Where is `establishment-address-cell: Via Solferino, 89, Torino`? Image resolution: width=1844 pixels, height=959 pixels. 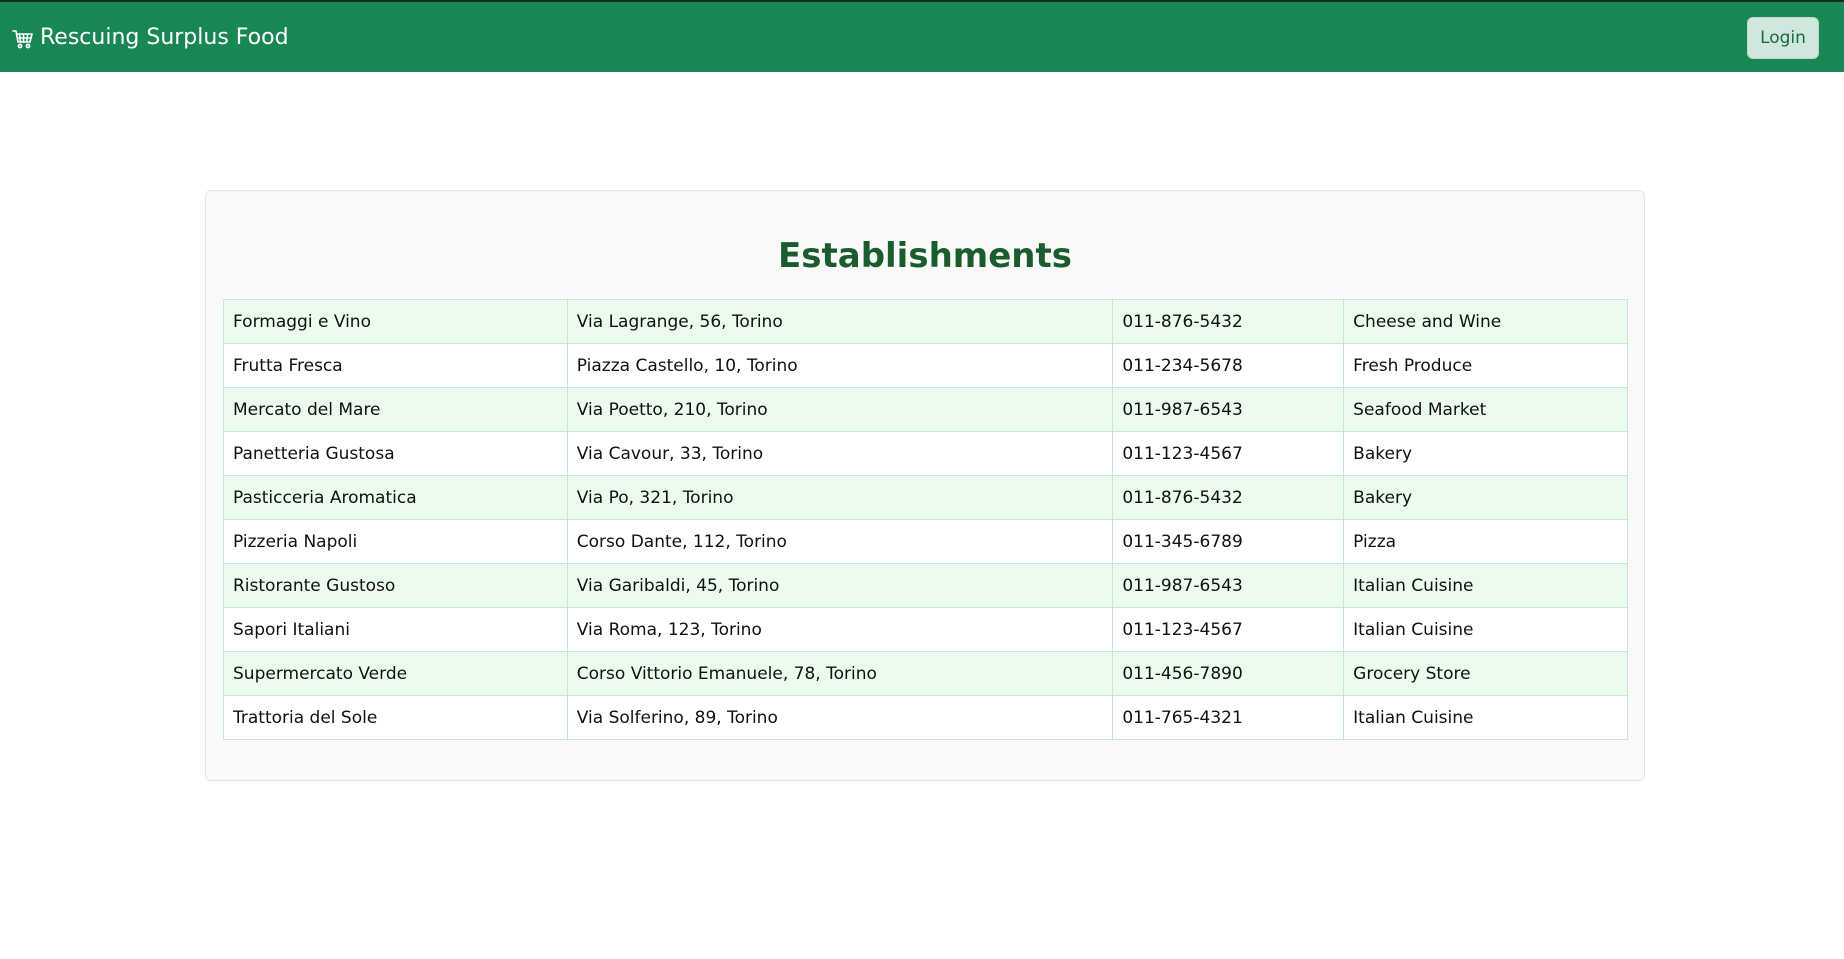
establishment-address-cell: Via Solferino, 89, Torino is located at coordinates (840, 717).